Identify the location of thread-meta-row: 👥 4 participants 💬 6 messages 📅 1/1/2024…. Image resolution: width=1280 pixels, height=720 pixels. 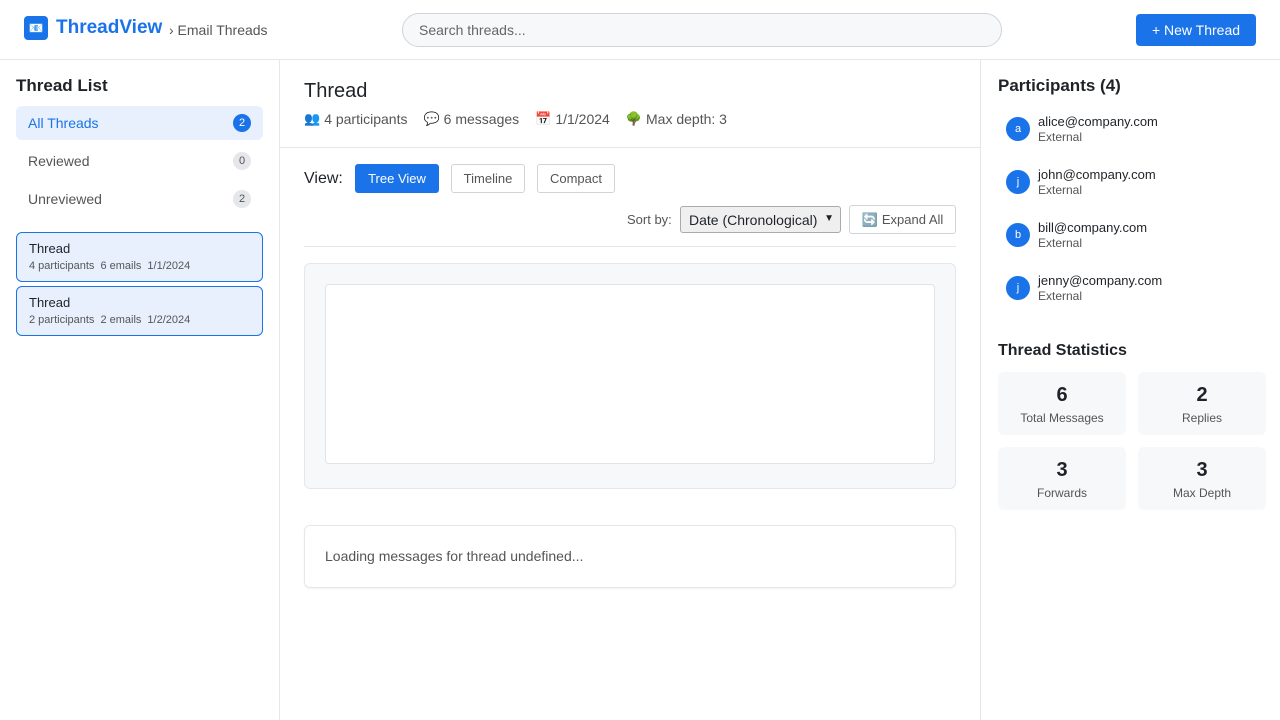
(523, 119).